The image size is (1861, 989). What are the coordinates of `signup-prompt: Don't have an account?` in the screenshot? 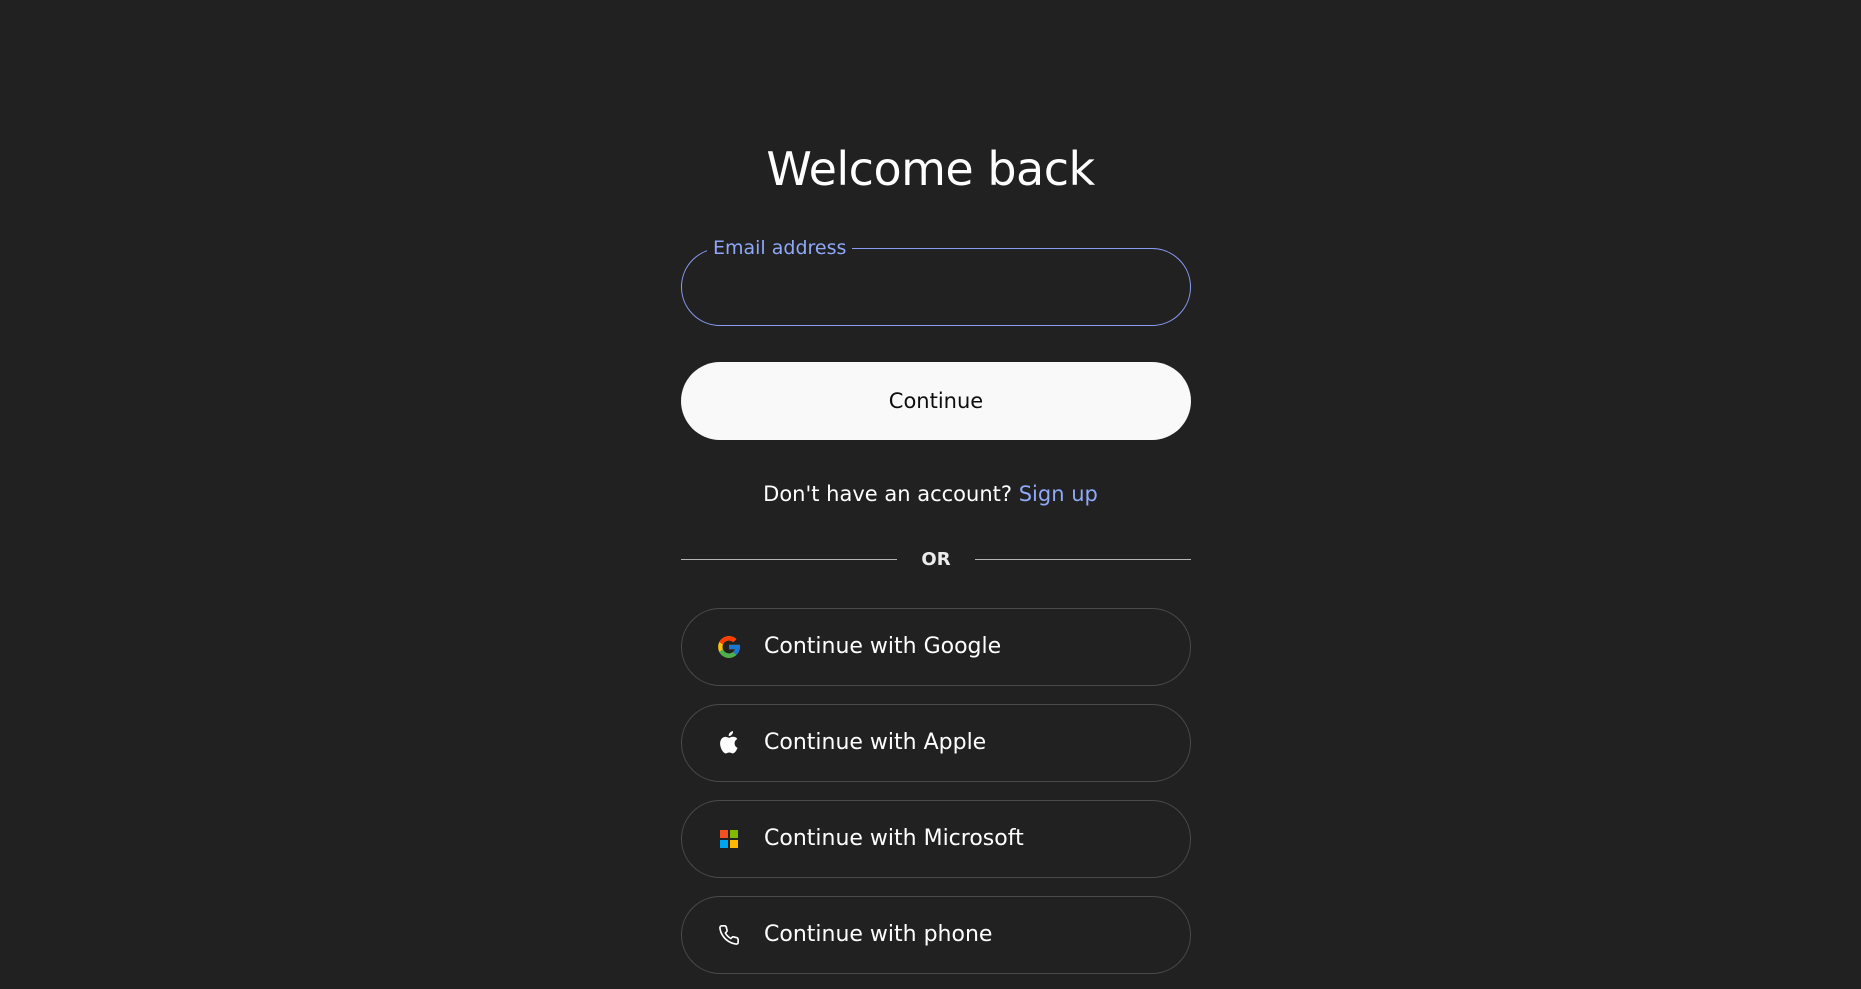 It's located at (888, 494).